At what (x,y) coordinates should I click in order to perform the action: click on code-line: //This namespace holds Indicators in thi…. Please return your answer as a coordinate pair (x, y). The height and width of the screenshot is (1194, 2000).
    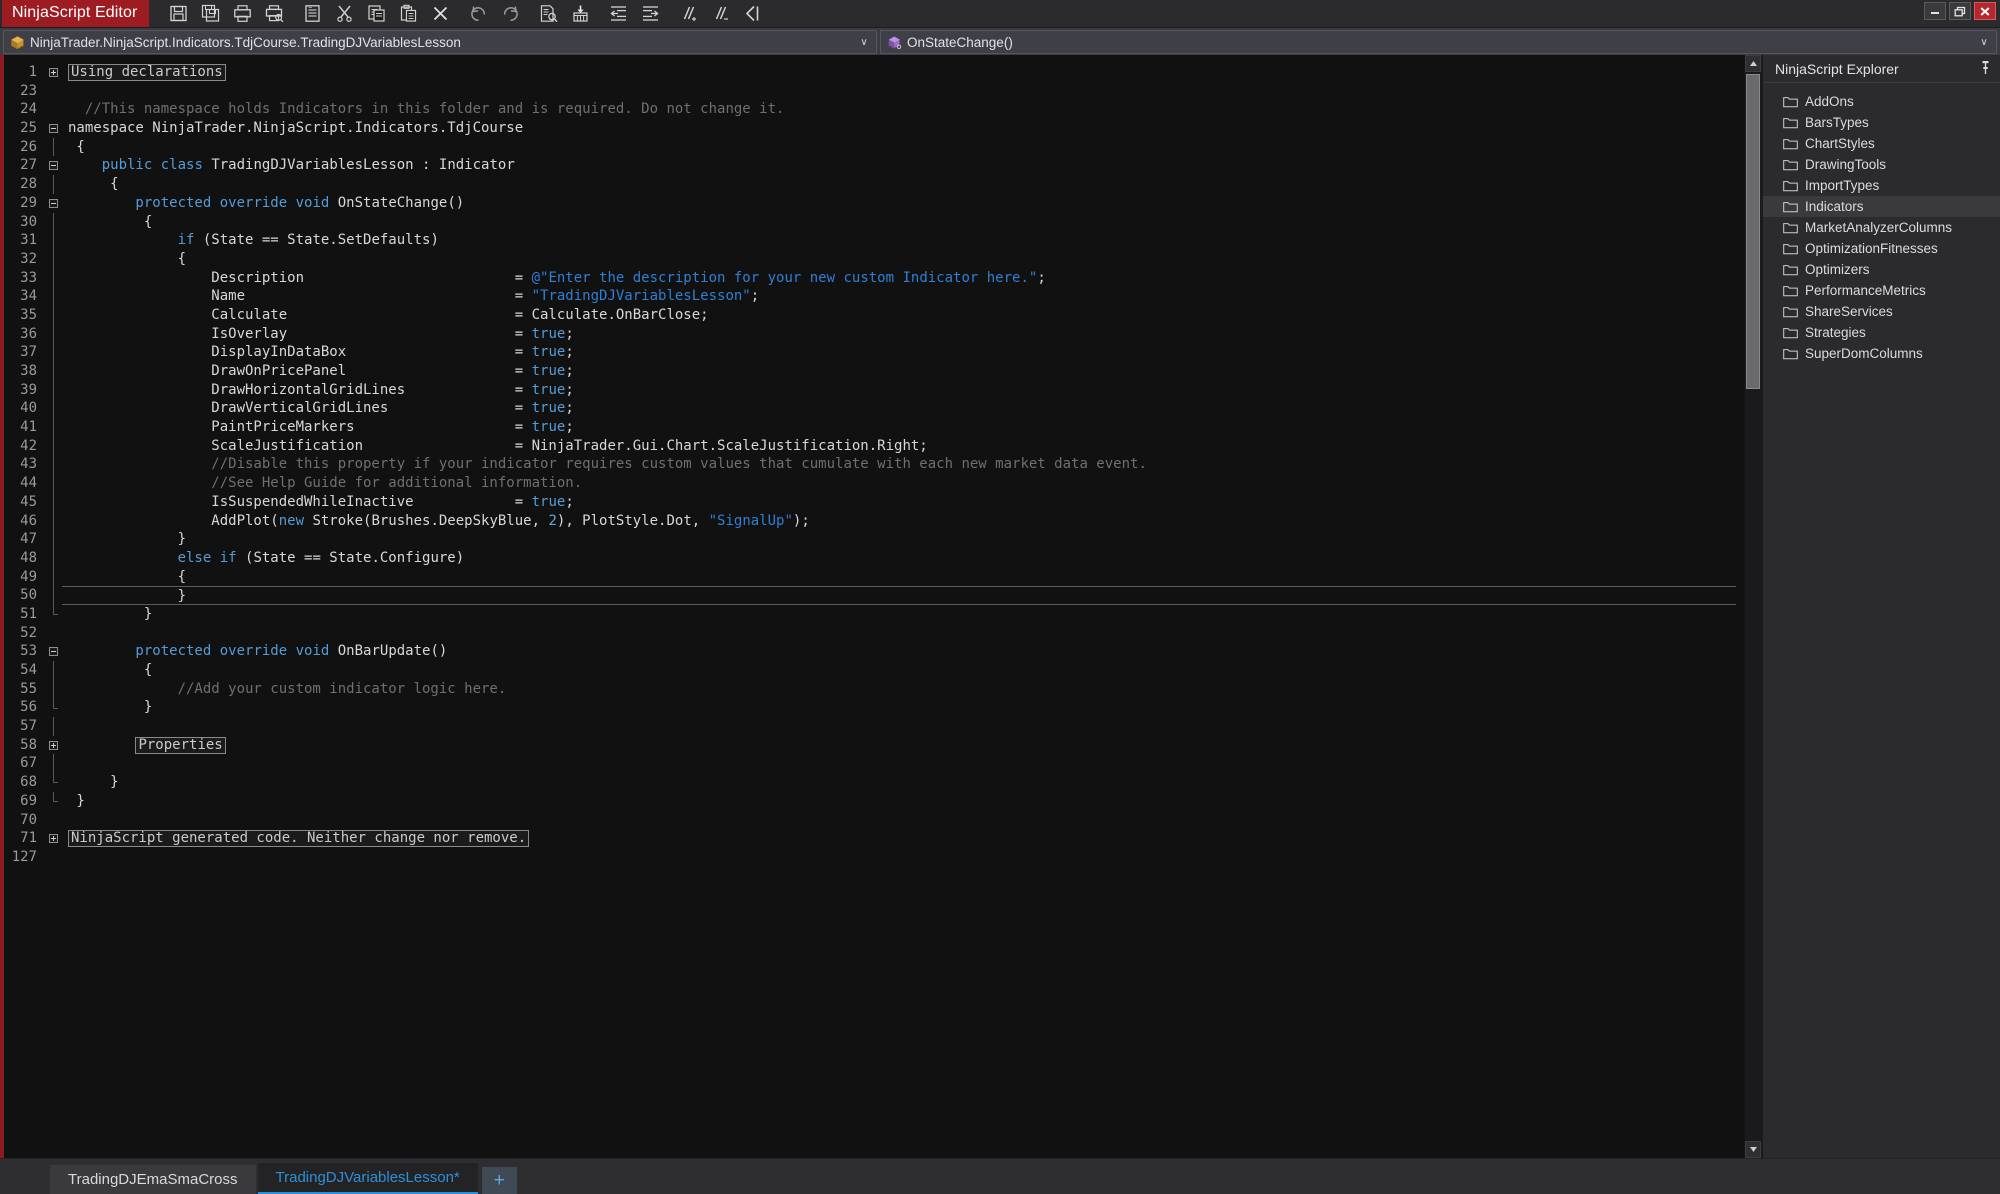
    Looking at the image, I should click on (903, 109).